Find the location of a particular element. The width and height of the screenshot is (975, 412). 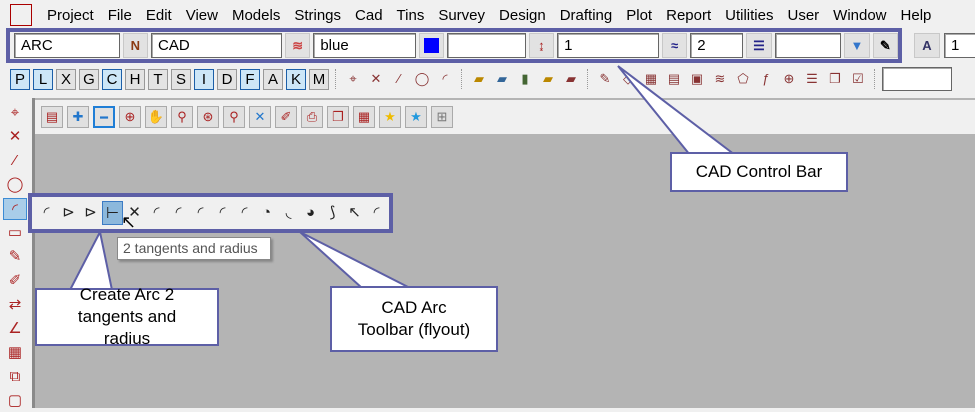

callout-text: Create Arc 2 tangents and radius is located at coordinates (127, 316).